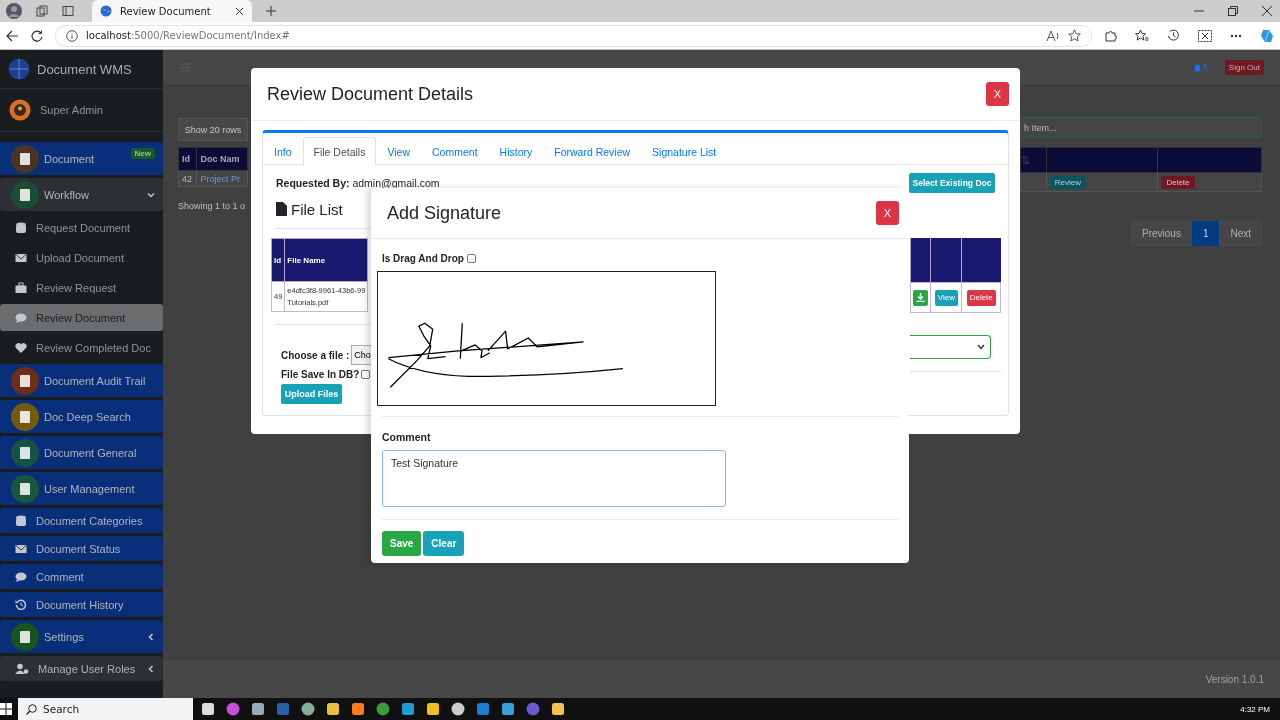 This screenshot has width=1280, height=720. Describe the element at coordinates (81, 227) in the screenshot. I see `sidebar-subitem: Request Document` at that location.